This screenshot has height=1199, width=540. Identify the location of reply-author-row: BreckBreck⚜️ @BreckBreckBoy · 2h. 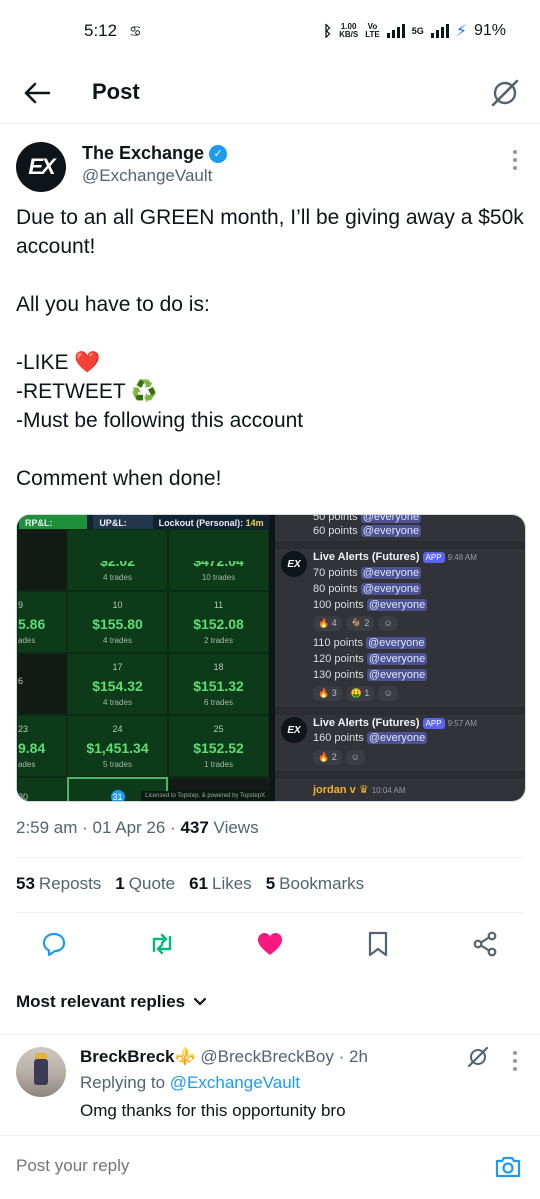
(224, 1057).